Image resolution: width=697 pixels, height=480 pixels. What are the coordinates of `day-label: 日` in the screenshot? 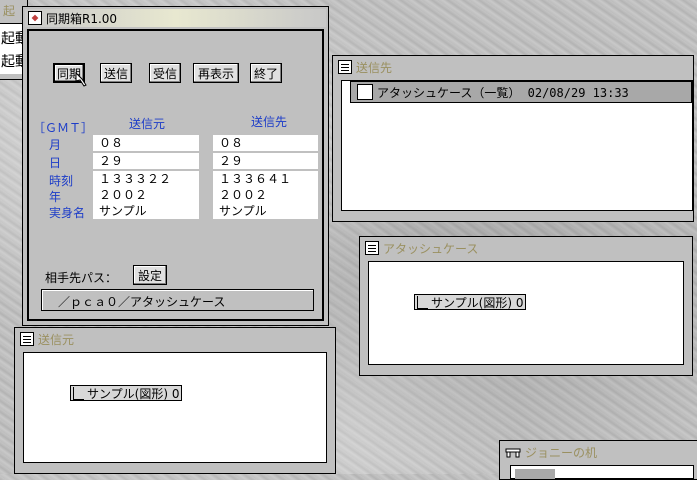 It's located at (55, 163).